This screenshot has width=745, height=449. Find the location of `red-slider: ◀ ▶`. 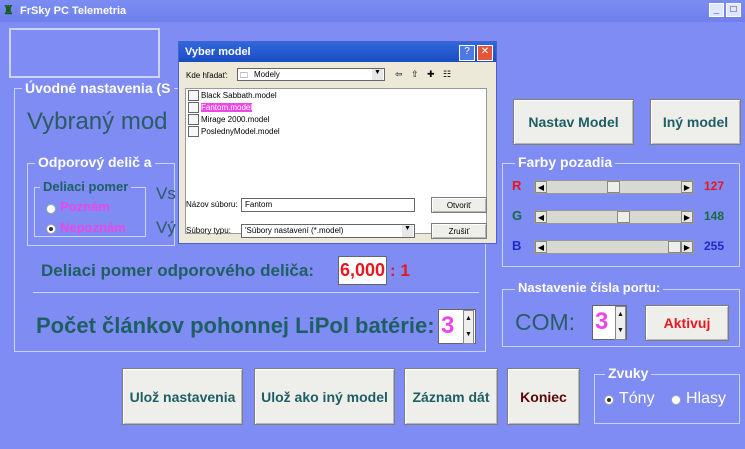

red-slider: ◀ ▶ is located at coordinates (614, 187).